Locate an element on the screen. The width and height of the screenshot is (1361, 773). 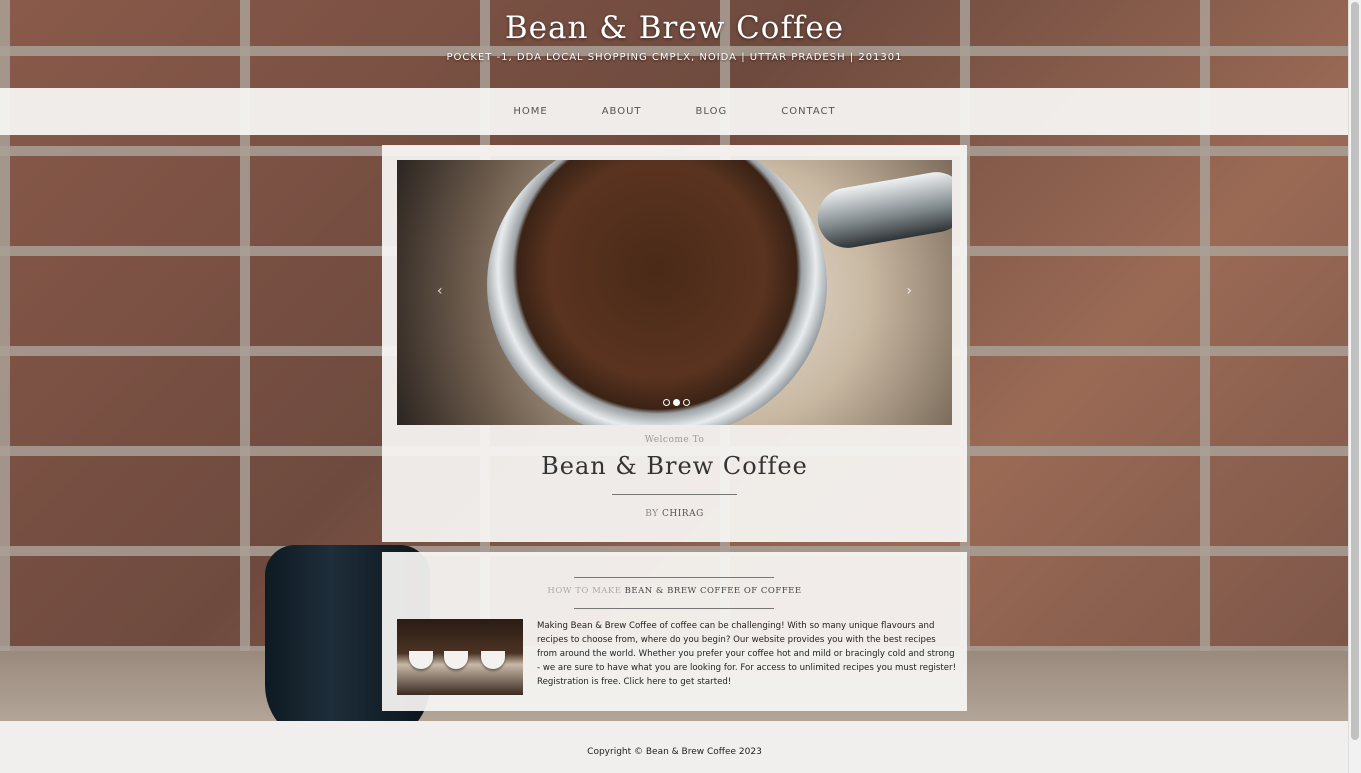
carousel-indicators is located at coordinates (676, 402).